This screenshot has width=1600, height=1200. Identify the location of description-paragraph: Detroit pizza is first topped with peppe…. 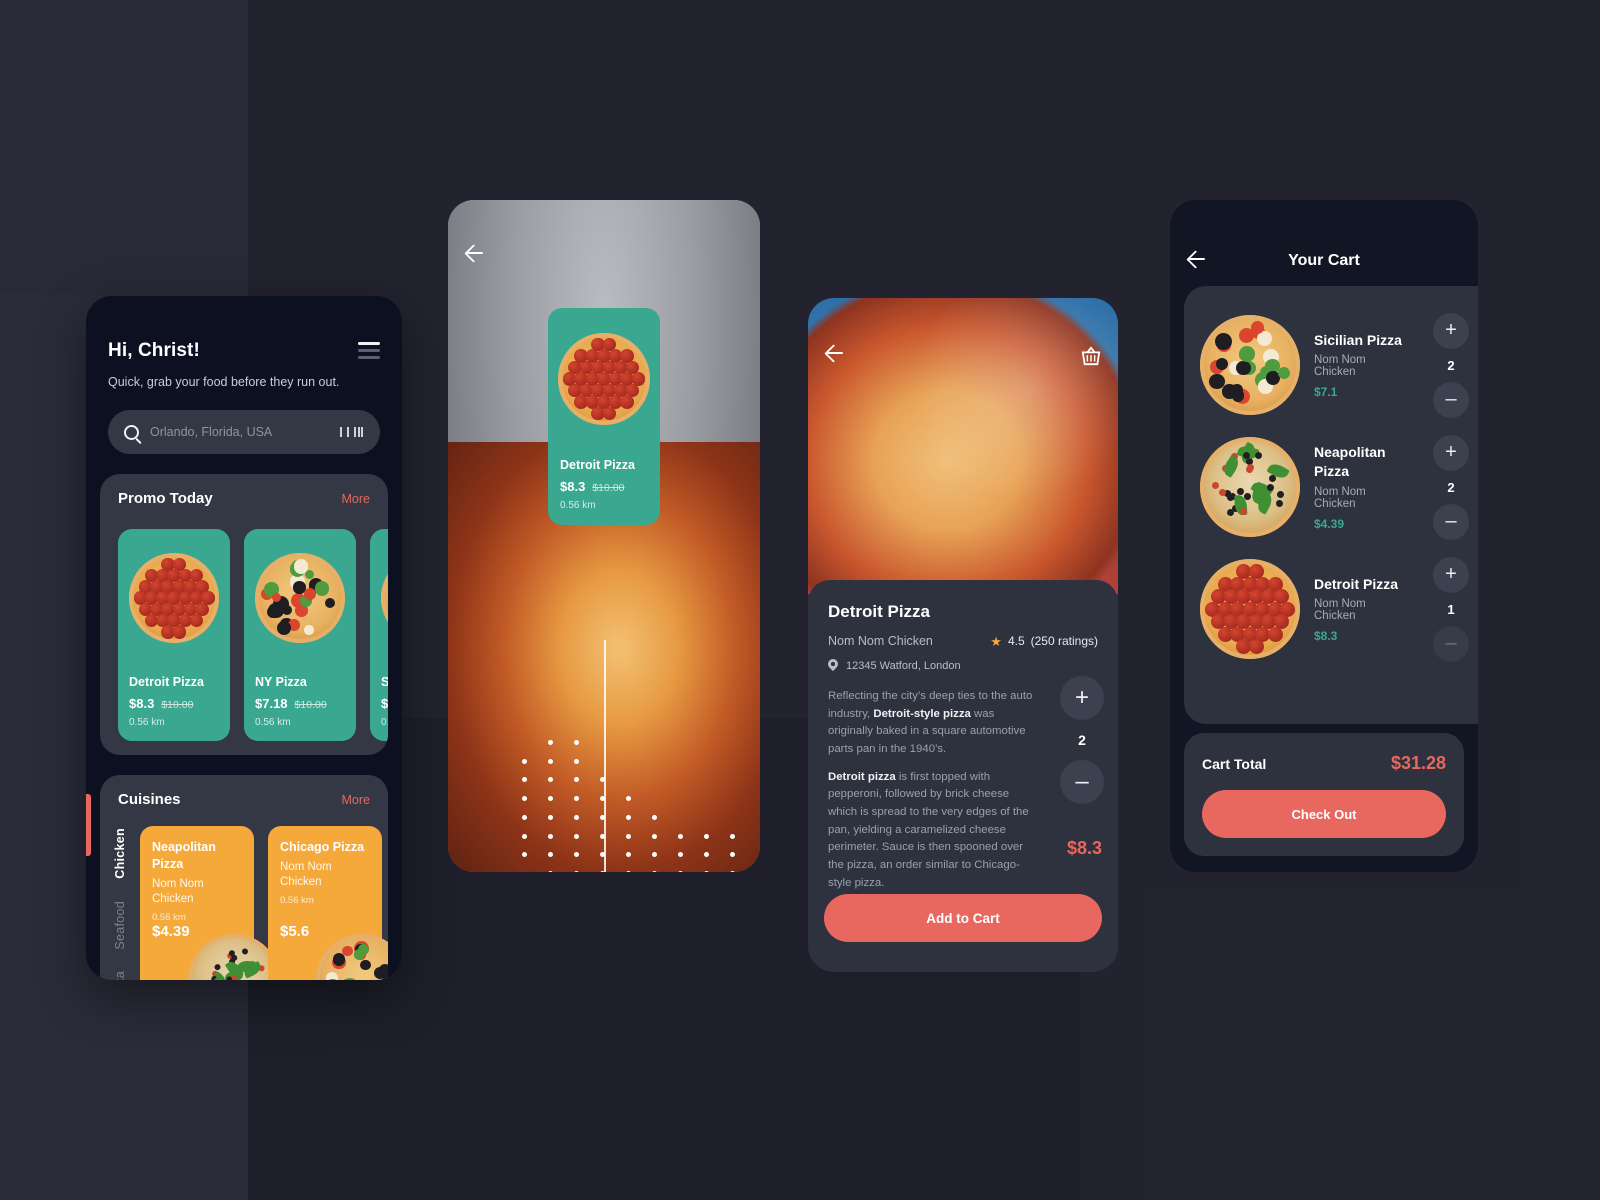
(928, 829).